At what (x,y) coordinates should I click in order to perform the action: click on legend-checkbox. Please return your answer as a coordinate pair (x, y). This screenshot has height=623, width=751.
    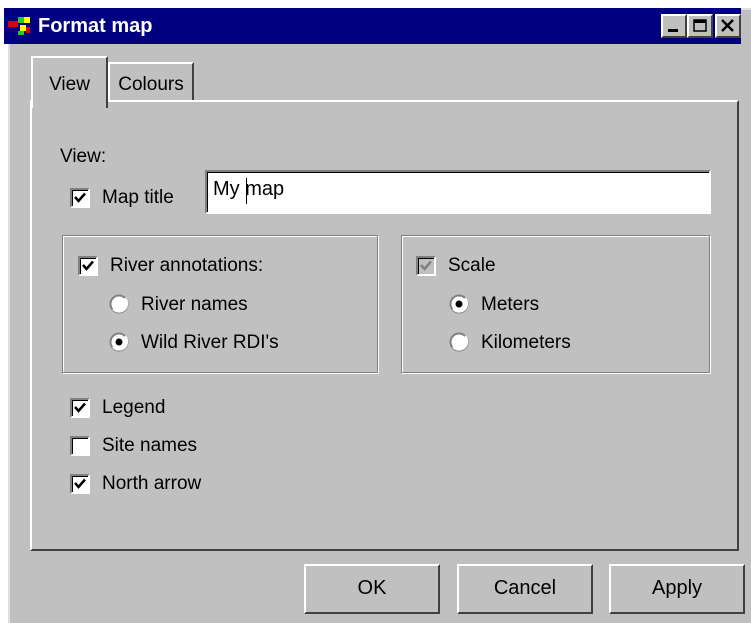
    Looking at the image, I should click on (80, 408).